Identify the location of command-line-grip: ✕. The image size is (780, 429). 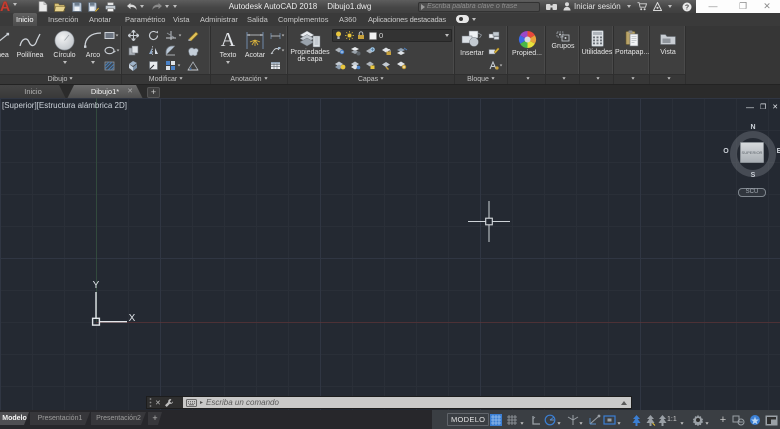
(165, 402).